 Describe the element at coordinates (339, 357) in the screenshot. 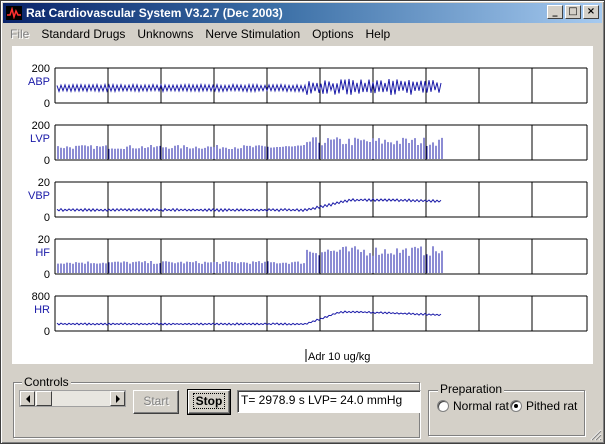

I see `event-marker-label: Adr 10 ug/kg` at that location.